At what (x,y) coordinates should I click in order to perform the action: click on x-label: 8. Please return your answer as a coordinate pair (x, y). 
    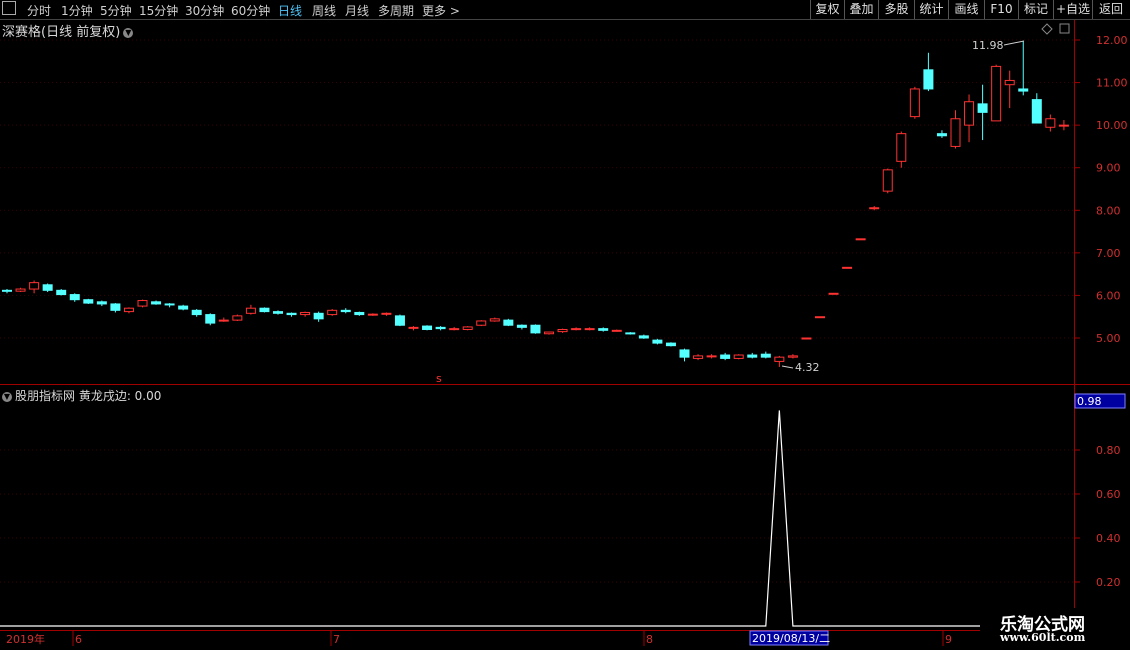
    Looking at the image, I should click on (649, 639).